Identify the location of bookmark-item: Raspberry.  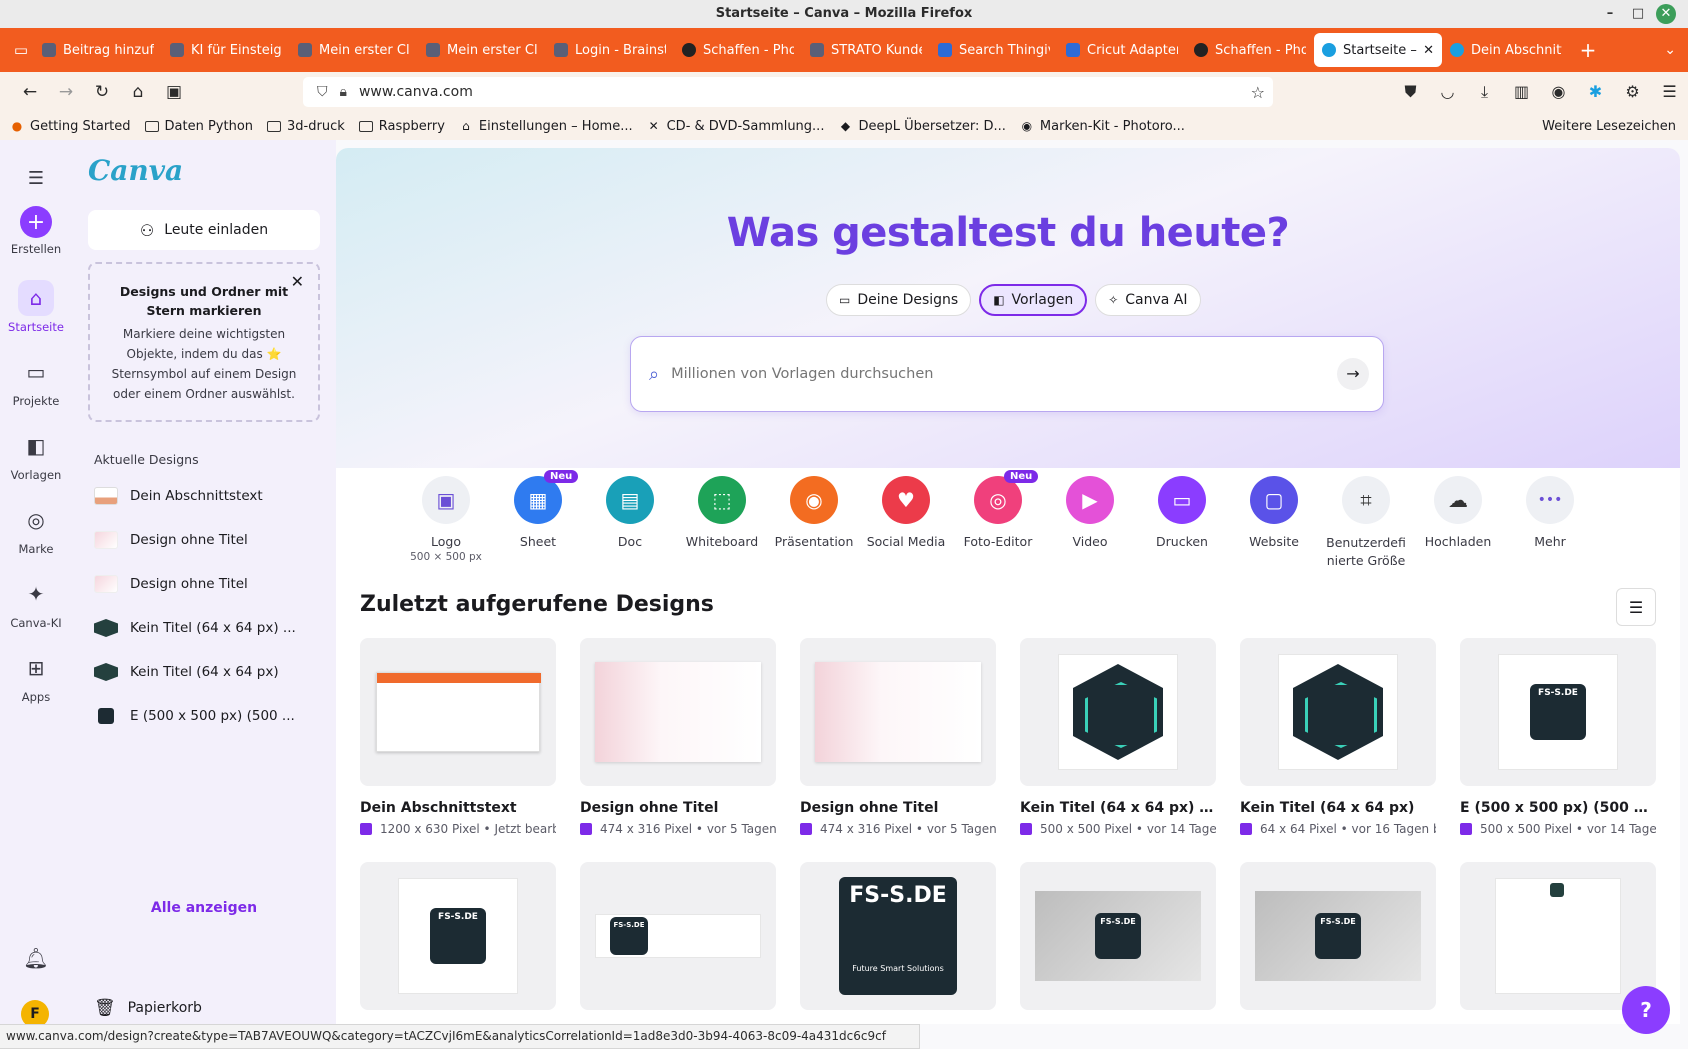
(401, 126).